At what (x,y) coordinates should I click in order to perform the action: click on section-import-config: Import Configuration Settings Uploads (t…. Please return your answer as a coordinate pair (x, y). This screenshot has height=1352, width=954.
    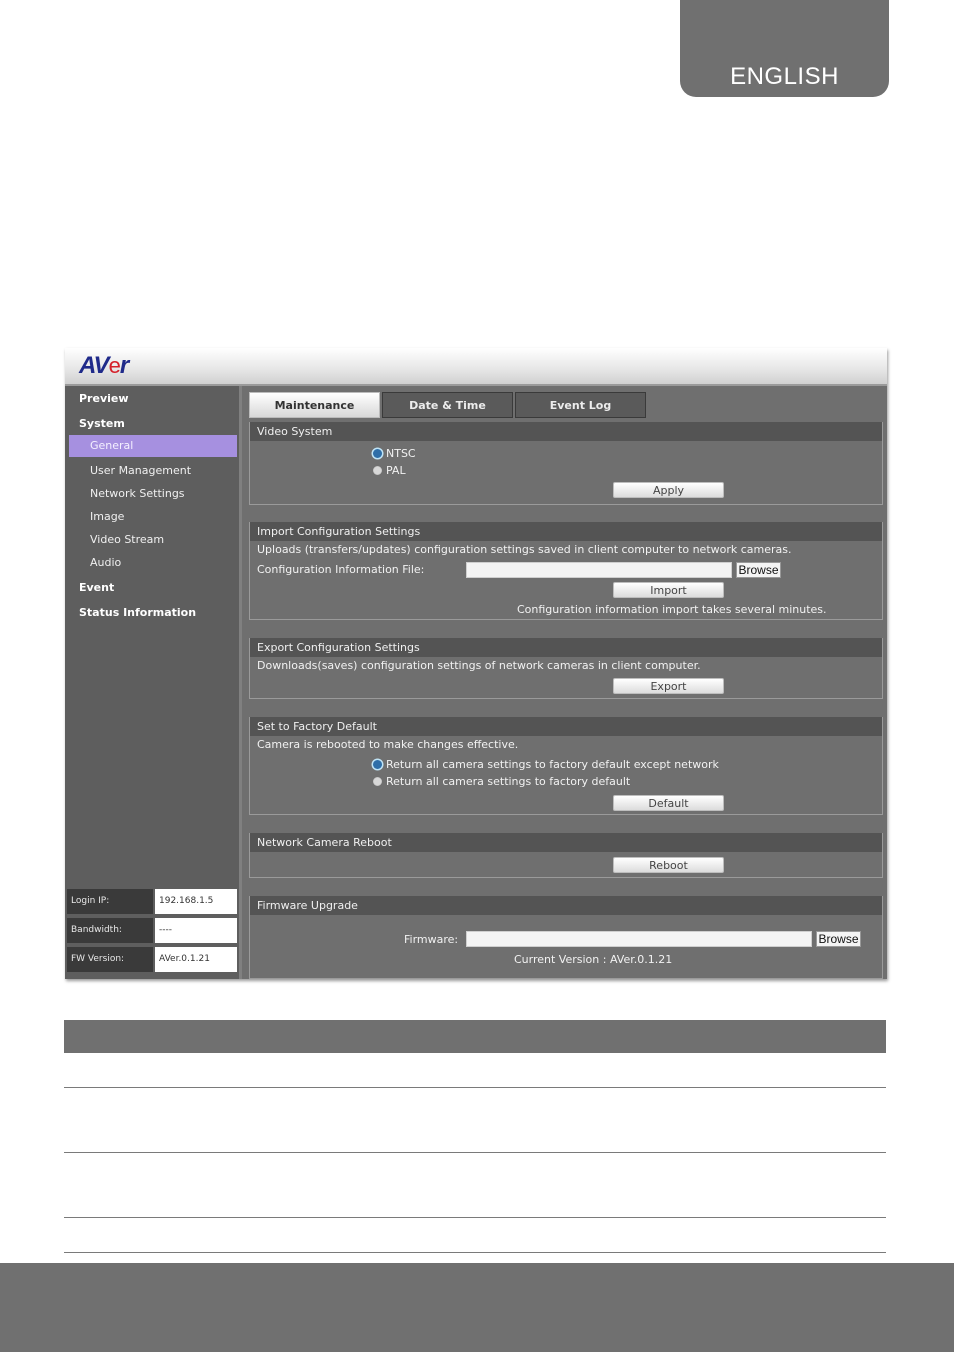
    Looking at the image, I should click on (566, 571).